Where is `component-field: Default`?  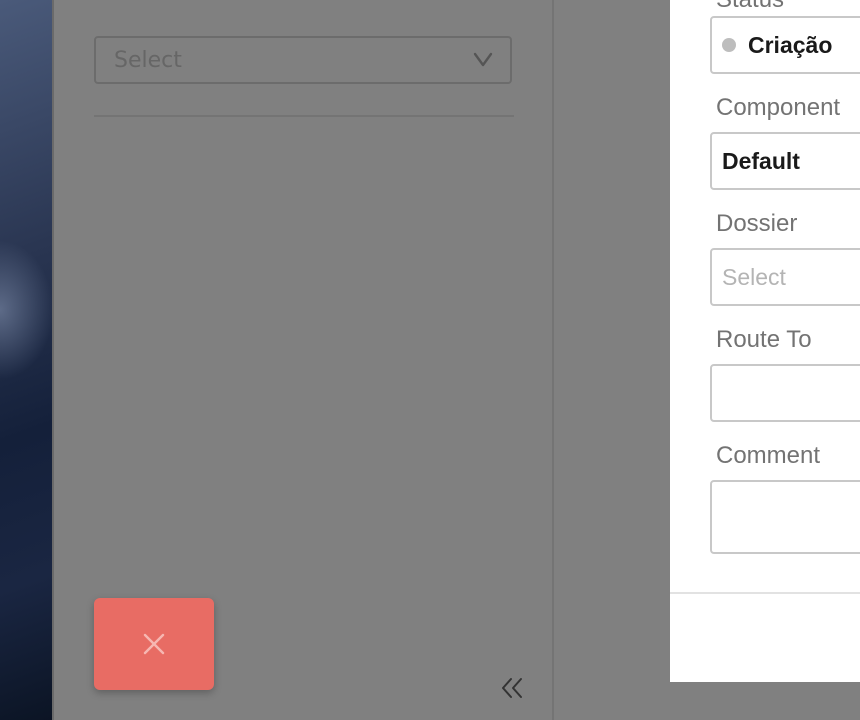
component-field: Default is located at coordinates (785, 161).